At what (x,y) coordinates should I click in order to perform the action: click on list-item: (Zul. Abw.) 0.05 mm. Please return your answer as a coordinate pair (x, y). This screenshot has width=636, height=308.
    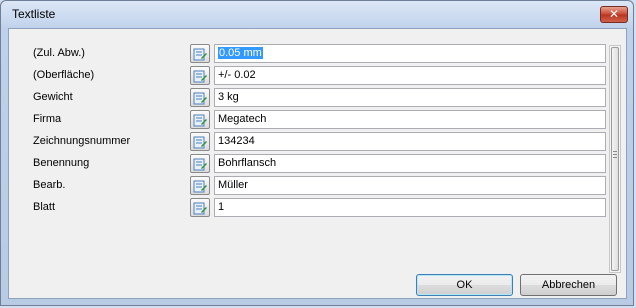
    Looking at the image, I should click on (309, 54).